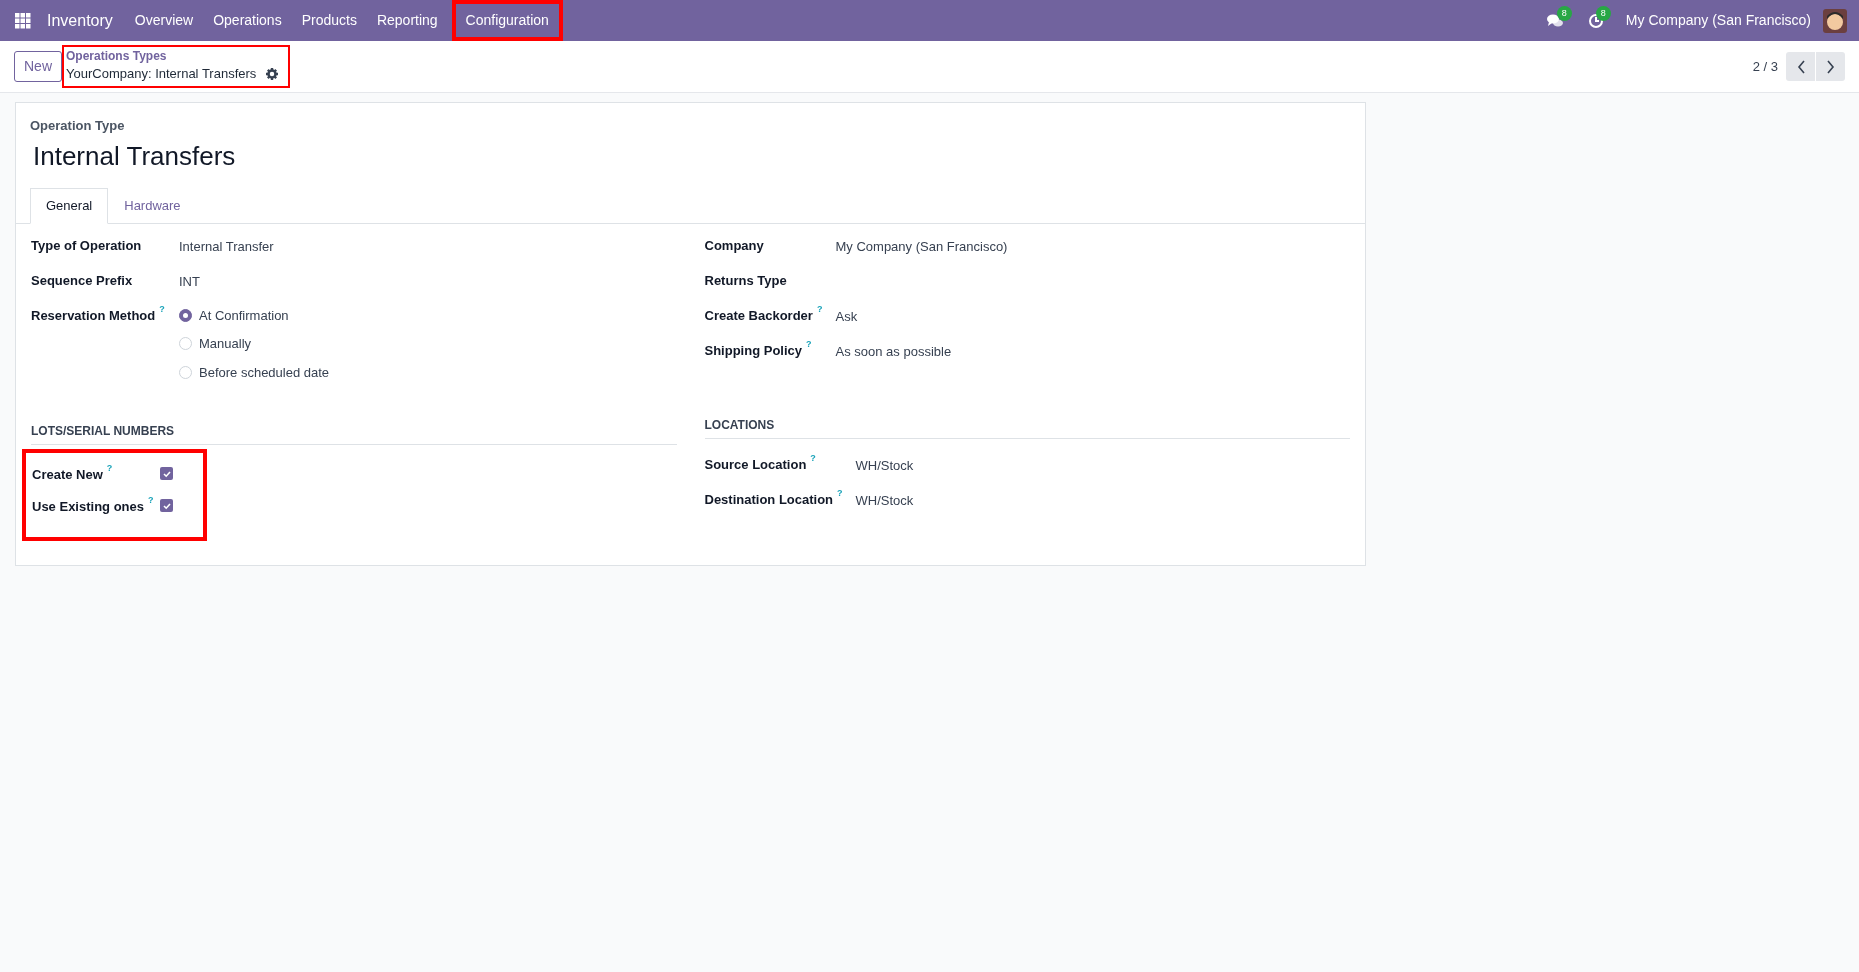  What do you see at coordinates (134, 156) in the screenshot?
I see `record-title: Internal Transfers` at bounding box center [134, 156].